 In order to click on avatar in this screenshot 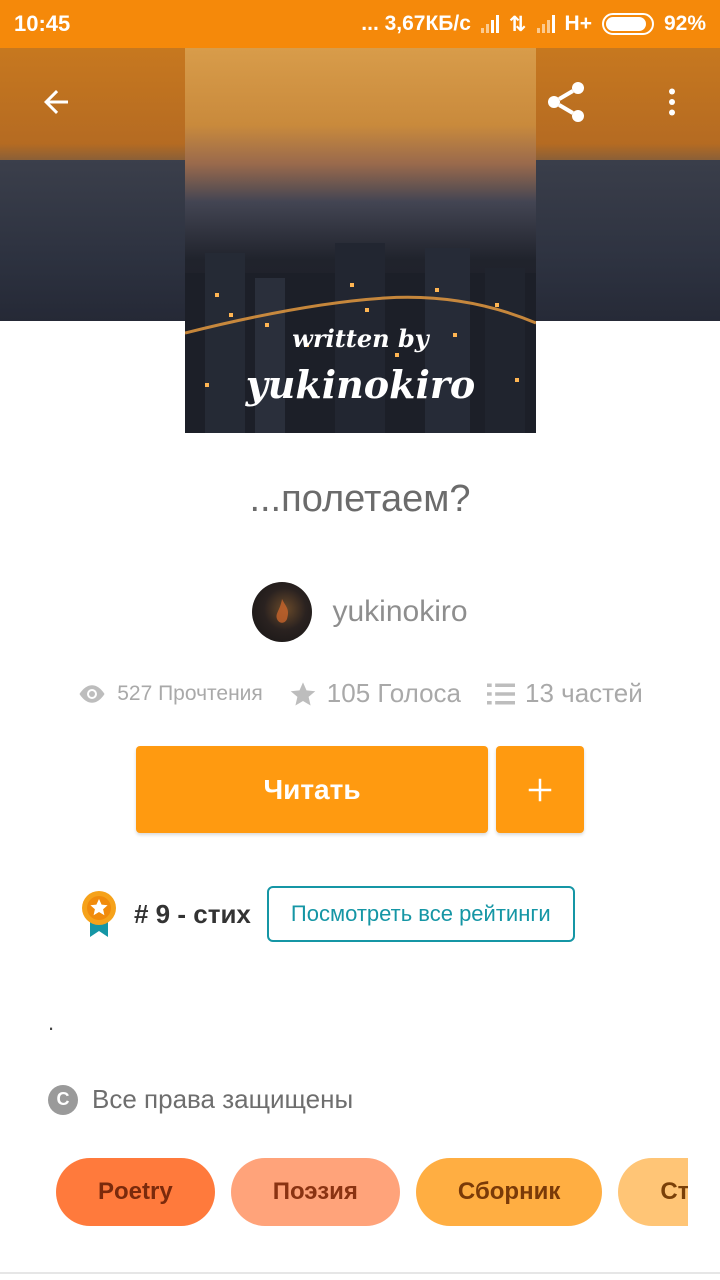, I will do `click(282, 612)`.